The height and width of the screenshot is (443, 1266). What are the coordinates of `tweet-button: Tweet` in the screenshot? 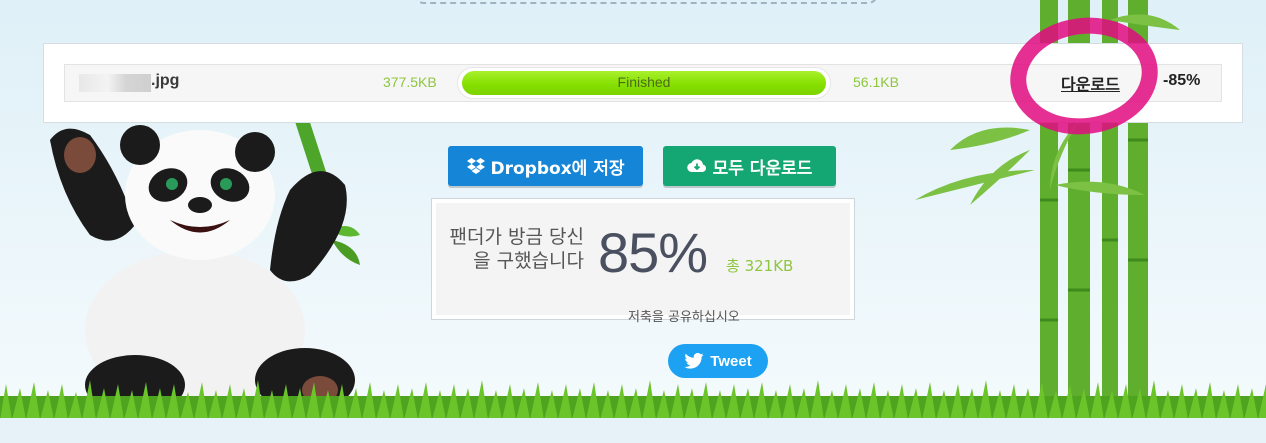 It's located at (718, 361).